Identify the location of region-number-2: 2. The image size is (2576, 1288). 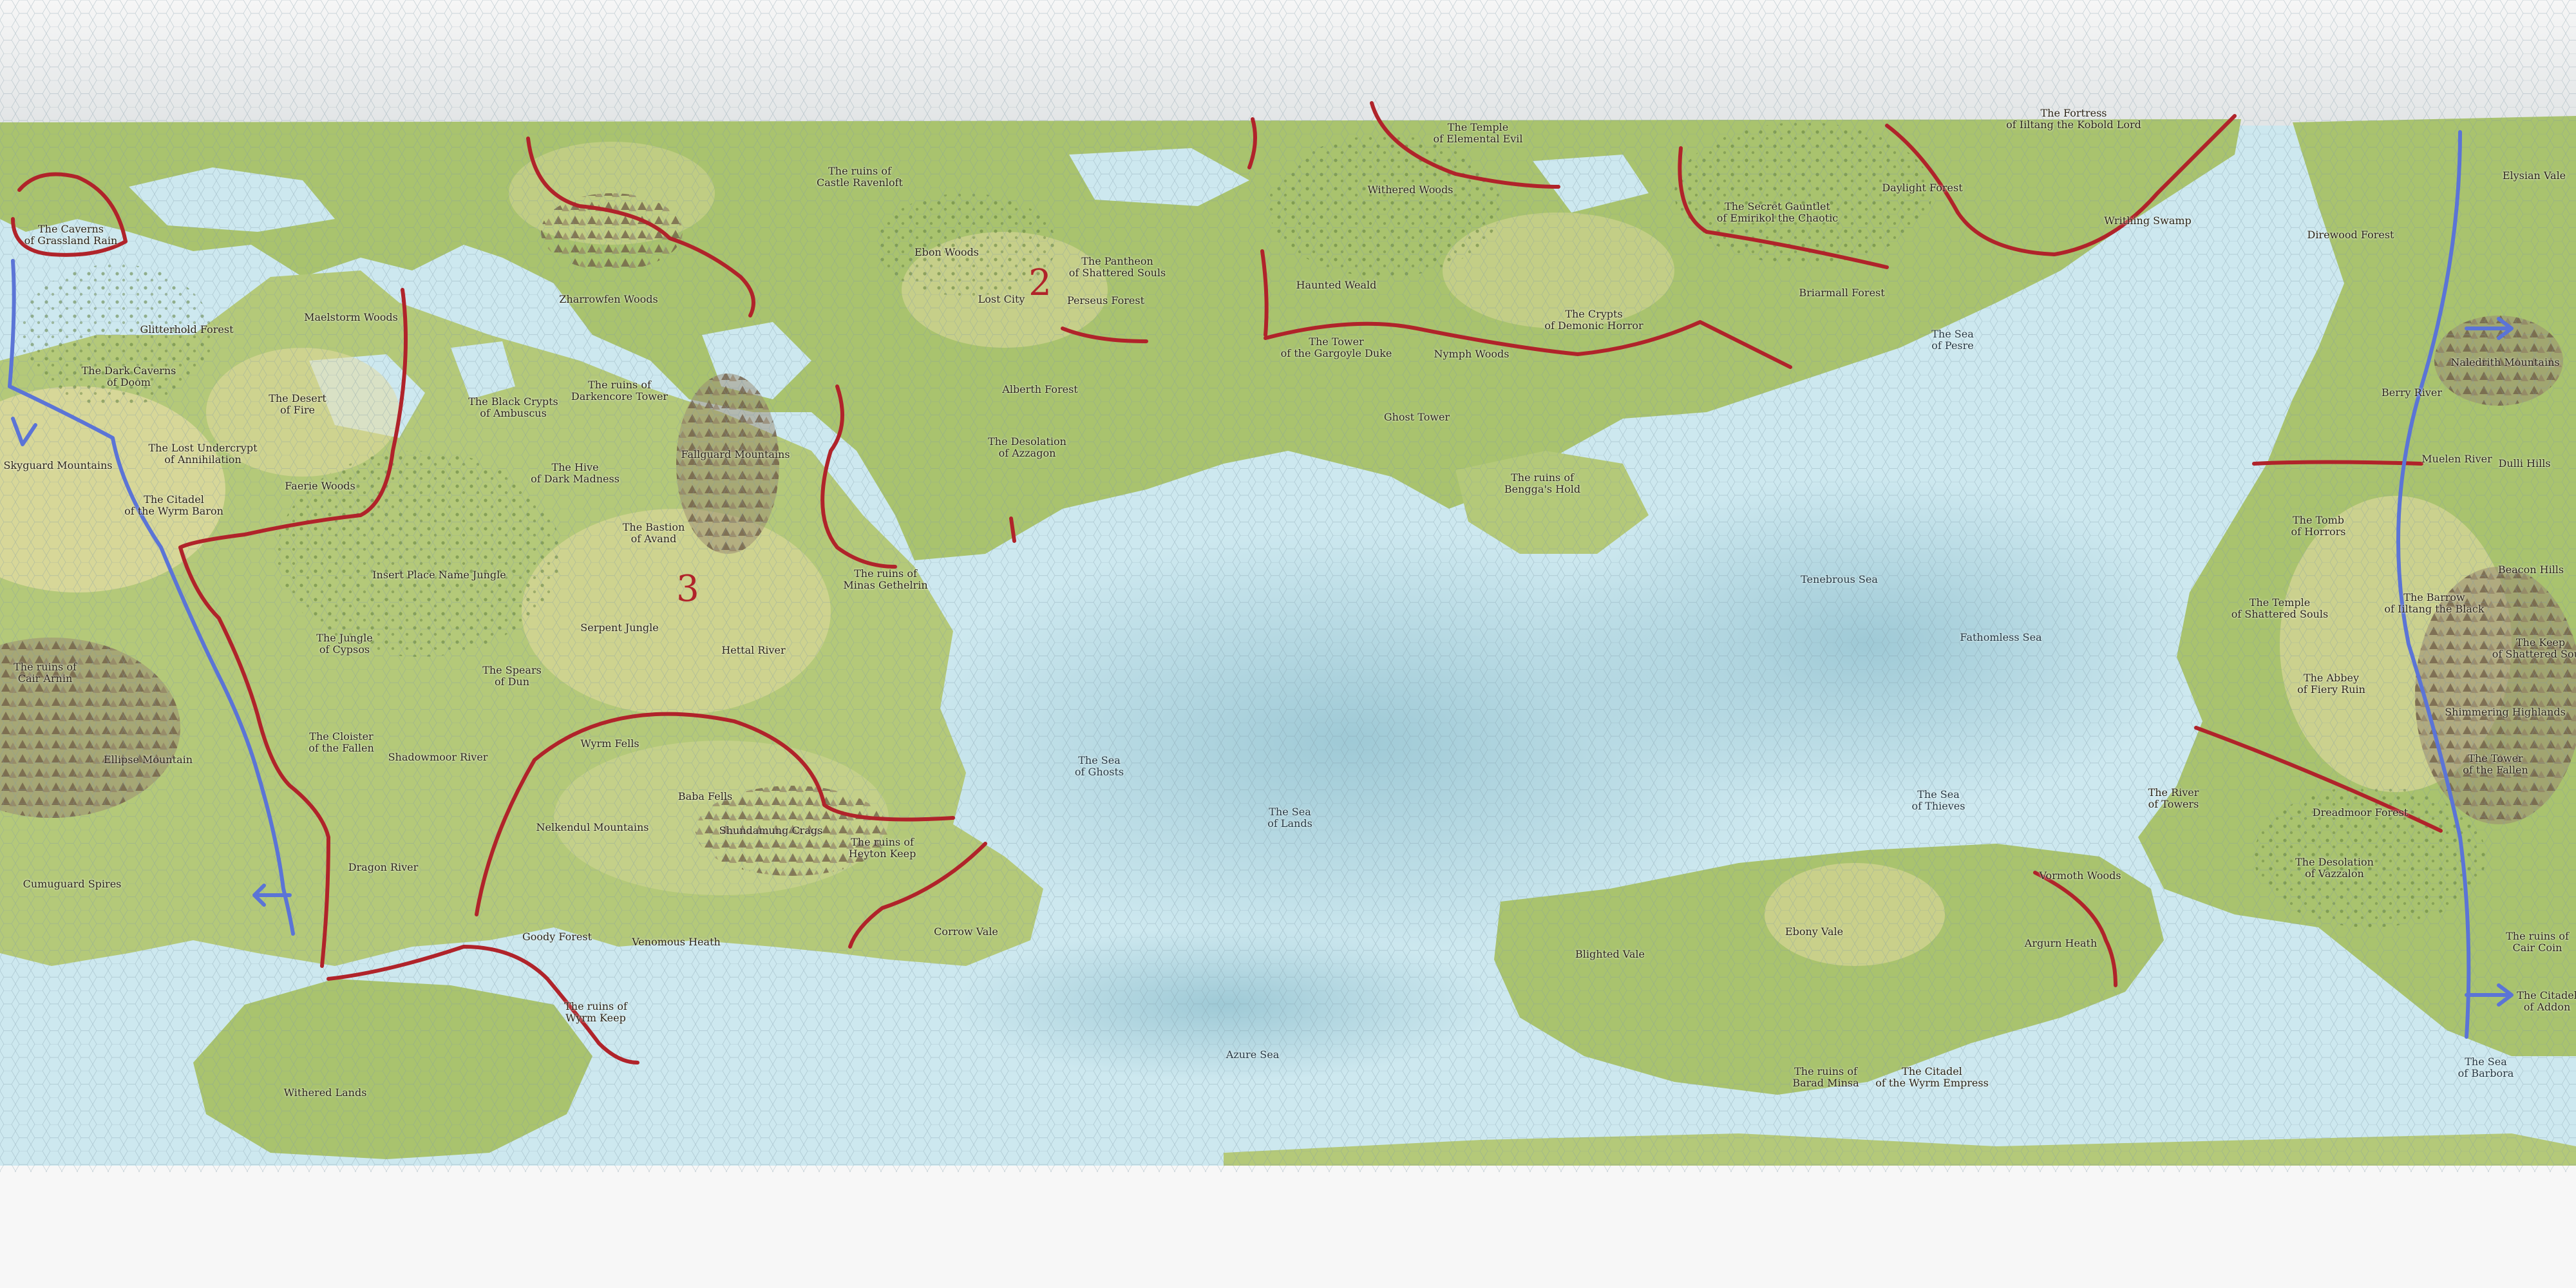
(1040, 283).